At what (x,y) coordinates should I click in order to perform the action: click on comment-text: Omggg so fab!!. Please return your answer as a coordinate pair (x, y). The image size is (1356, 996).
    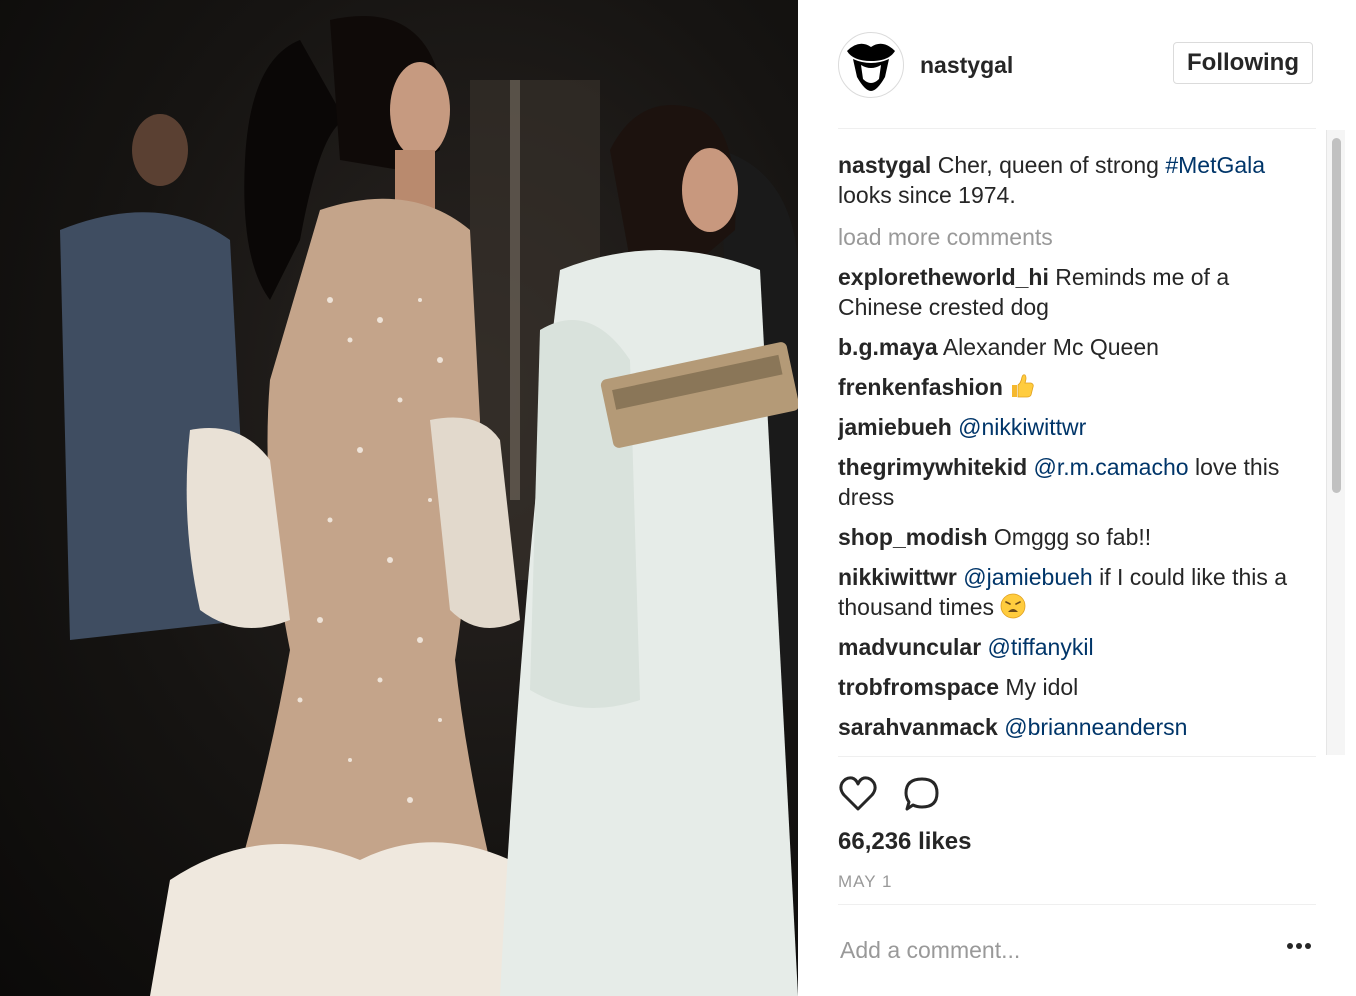
    Looking at the image, I should click on (1069, 537).